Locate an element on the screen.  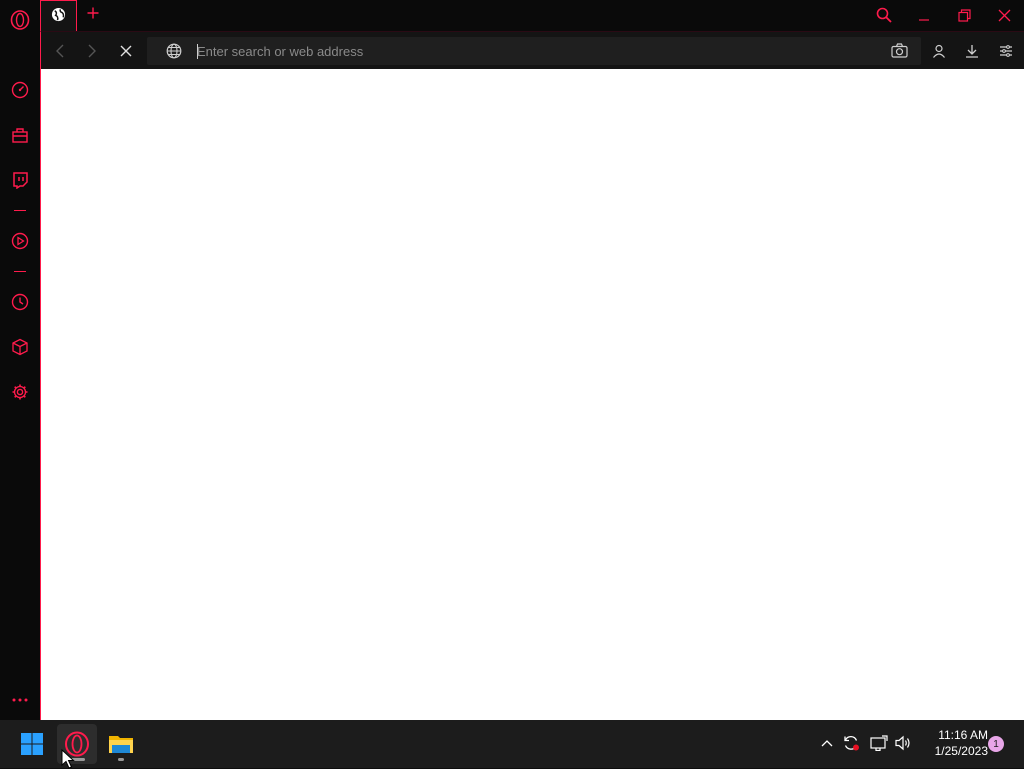
show-hidden-icons-button is located at coordinates (827, 743).